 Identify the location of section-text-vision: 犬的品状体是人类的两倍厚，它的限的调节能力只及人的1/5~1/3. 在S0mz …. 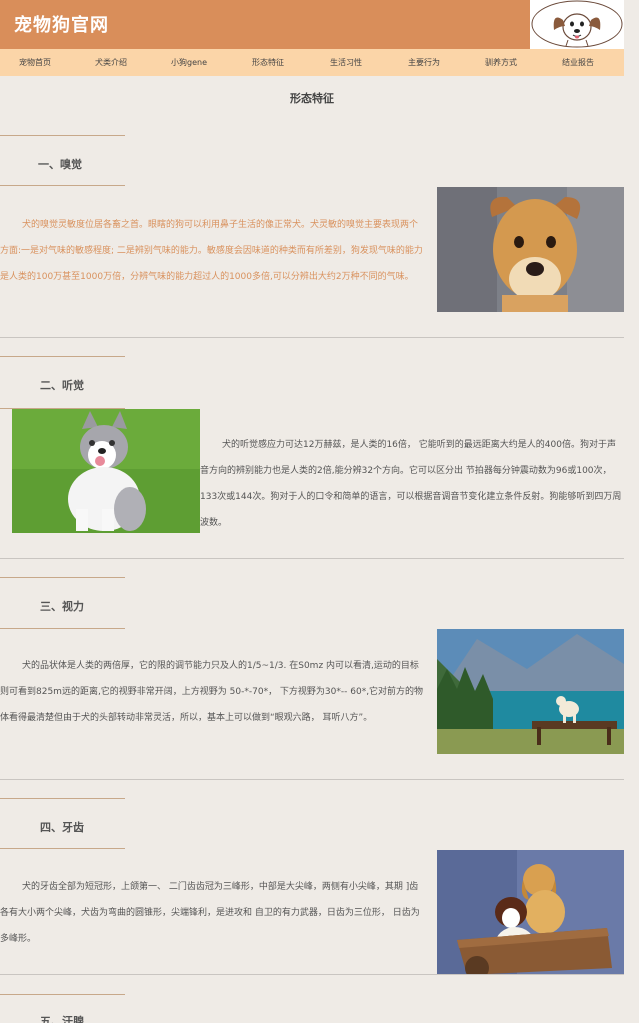
(212, 692).